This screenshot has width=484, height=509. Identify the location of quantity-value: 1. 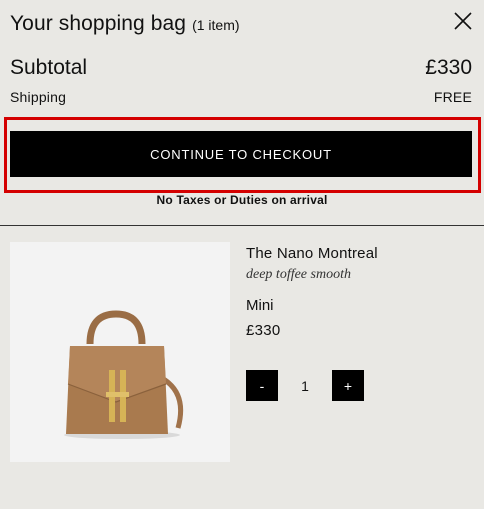
(305, 385).